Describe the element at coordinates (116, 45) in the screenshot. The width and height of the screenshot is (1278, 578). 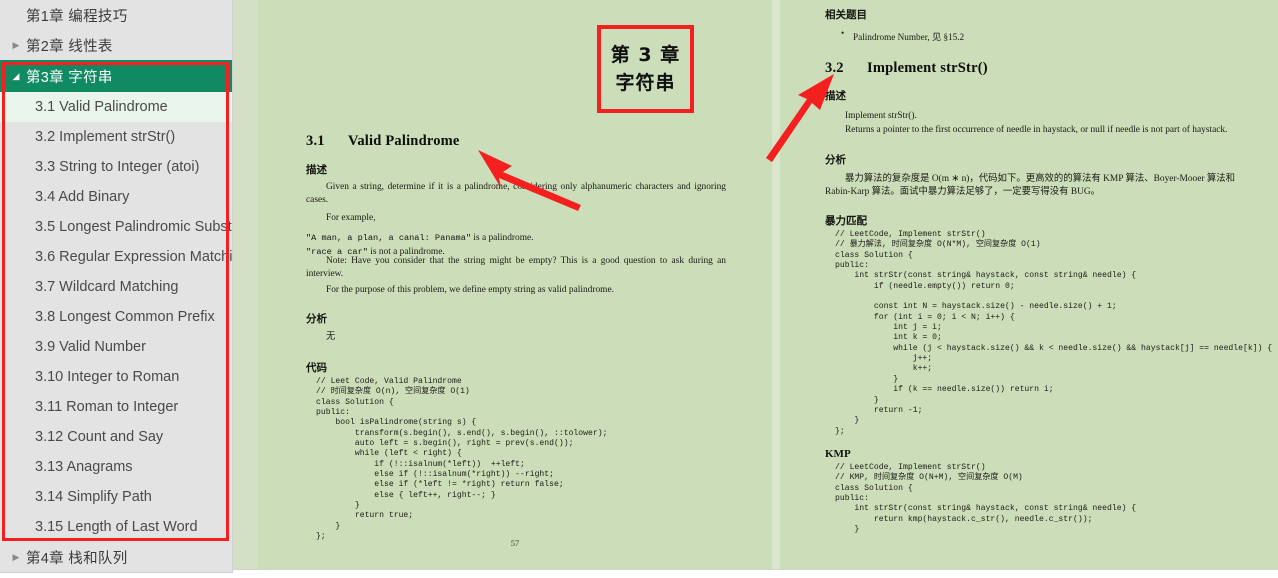
I see `sidebar-chapter-2: ▶ 第2章 线性表` at that location.